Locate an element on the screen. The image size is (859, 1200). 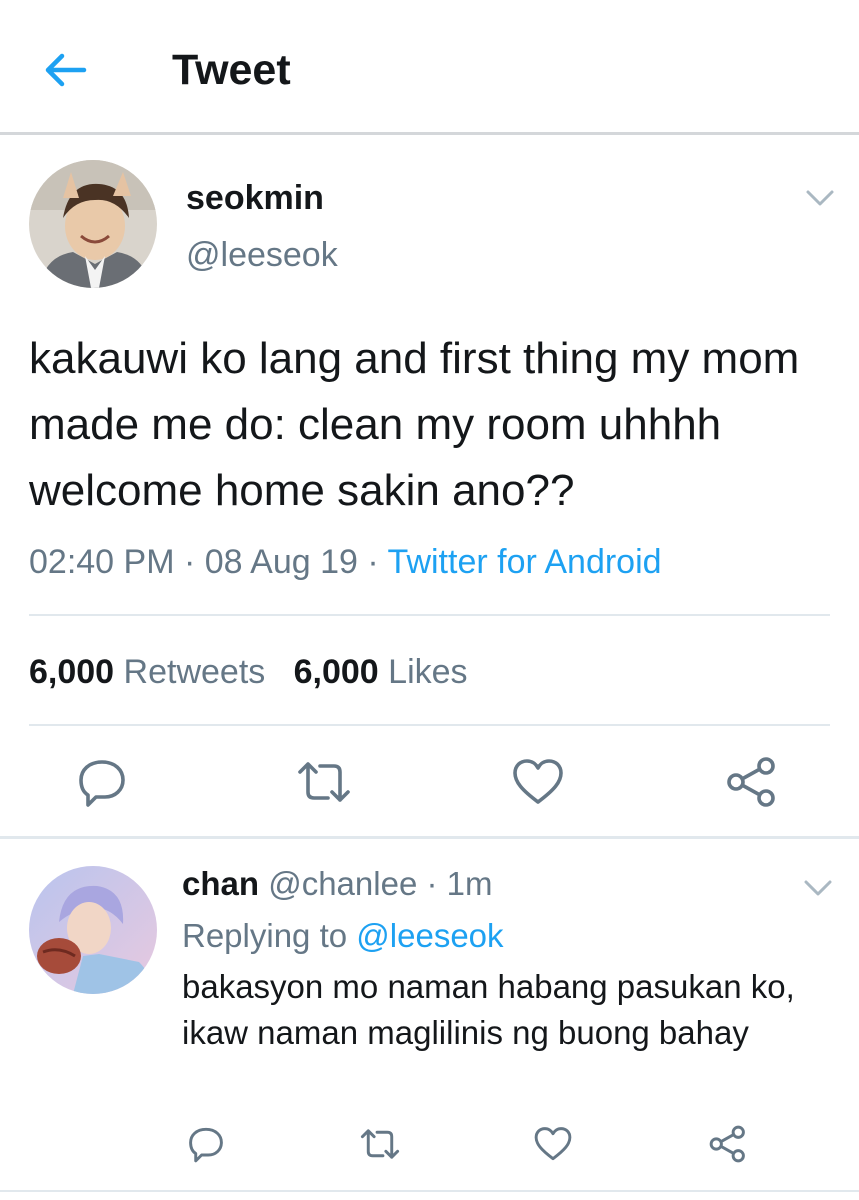
back-arrow-icon is located at coordinates (66, 70).